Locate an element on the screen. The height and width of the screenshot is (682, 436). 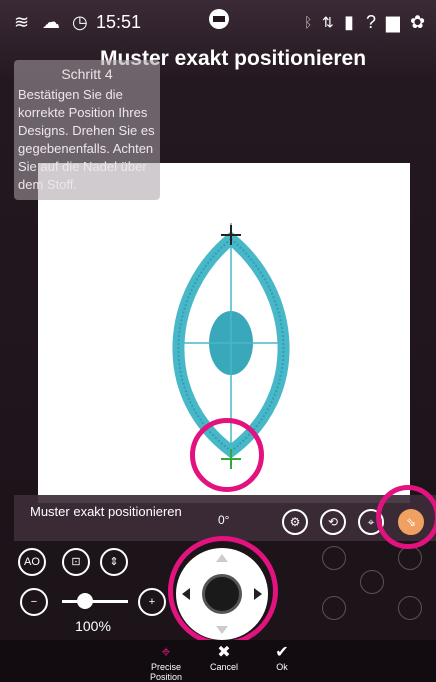
rotate-settings-button: ⚙ is located at coordinates (295, 522).